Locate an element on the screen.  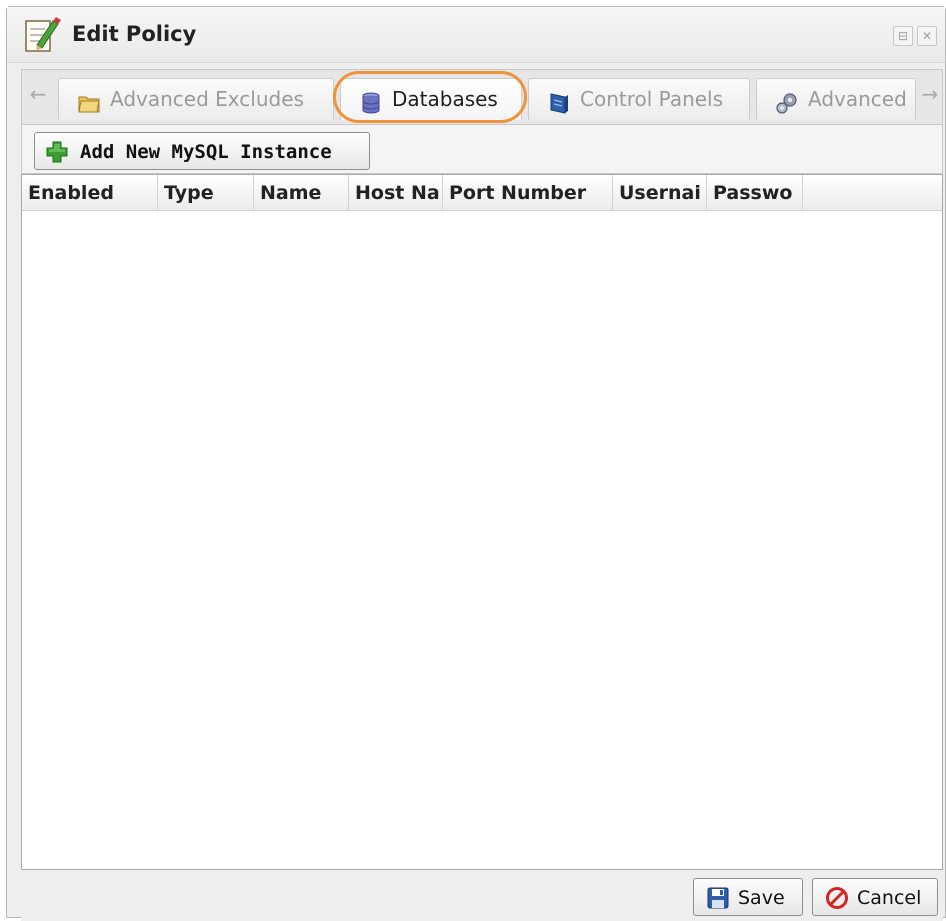
add-mysql-instance-button: Add New MySQL Instance is located at coordinates (202, 151).